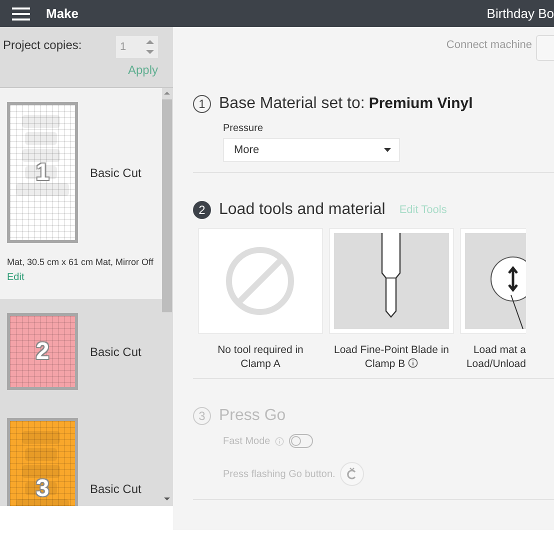 The width and height of the screenshot is (554, 554). I want to click on edit-link: Edit, so click(15, 277).